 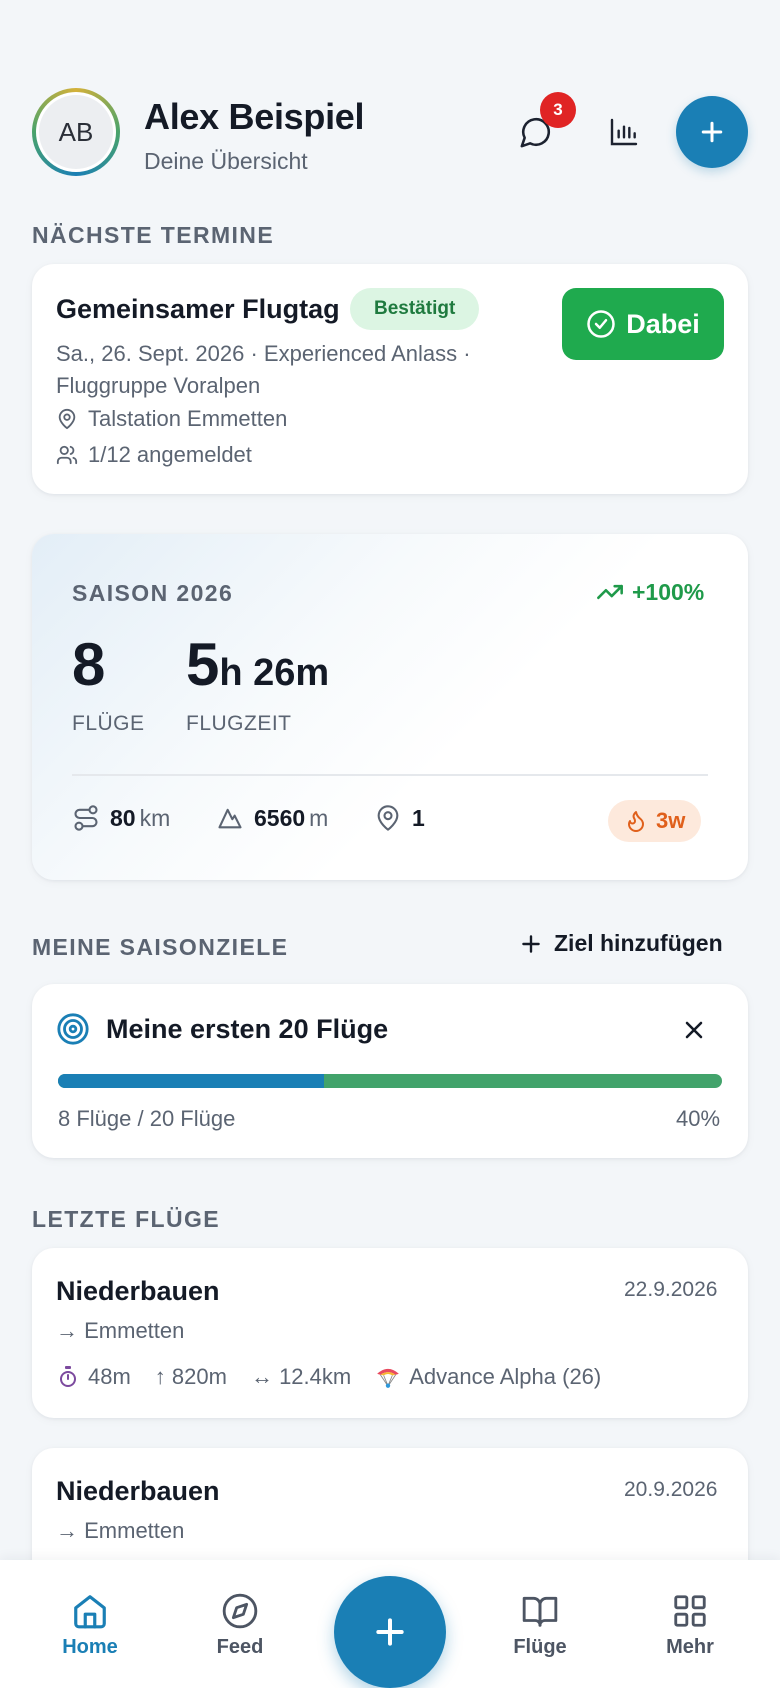 I want to click on avatar-initials: AB, so click(x=76, y=132).